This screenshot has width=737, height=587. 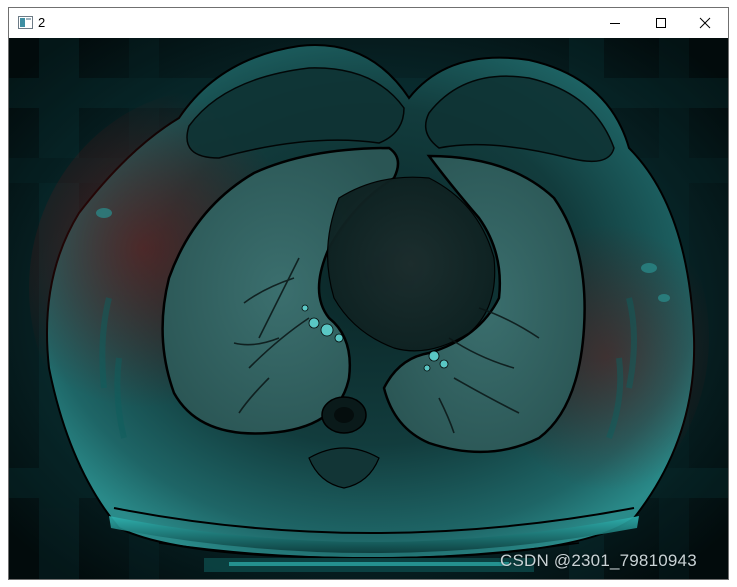 I want to click on close-icon, so click(x=705, y=23).